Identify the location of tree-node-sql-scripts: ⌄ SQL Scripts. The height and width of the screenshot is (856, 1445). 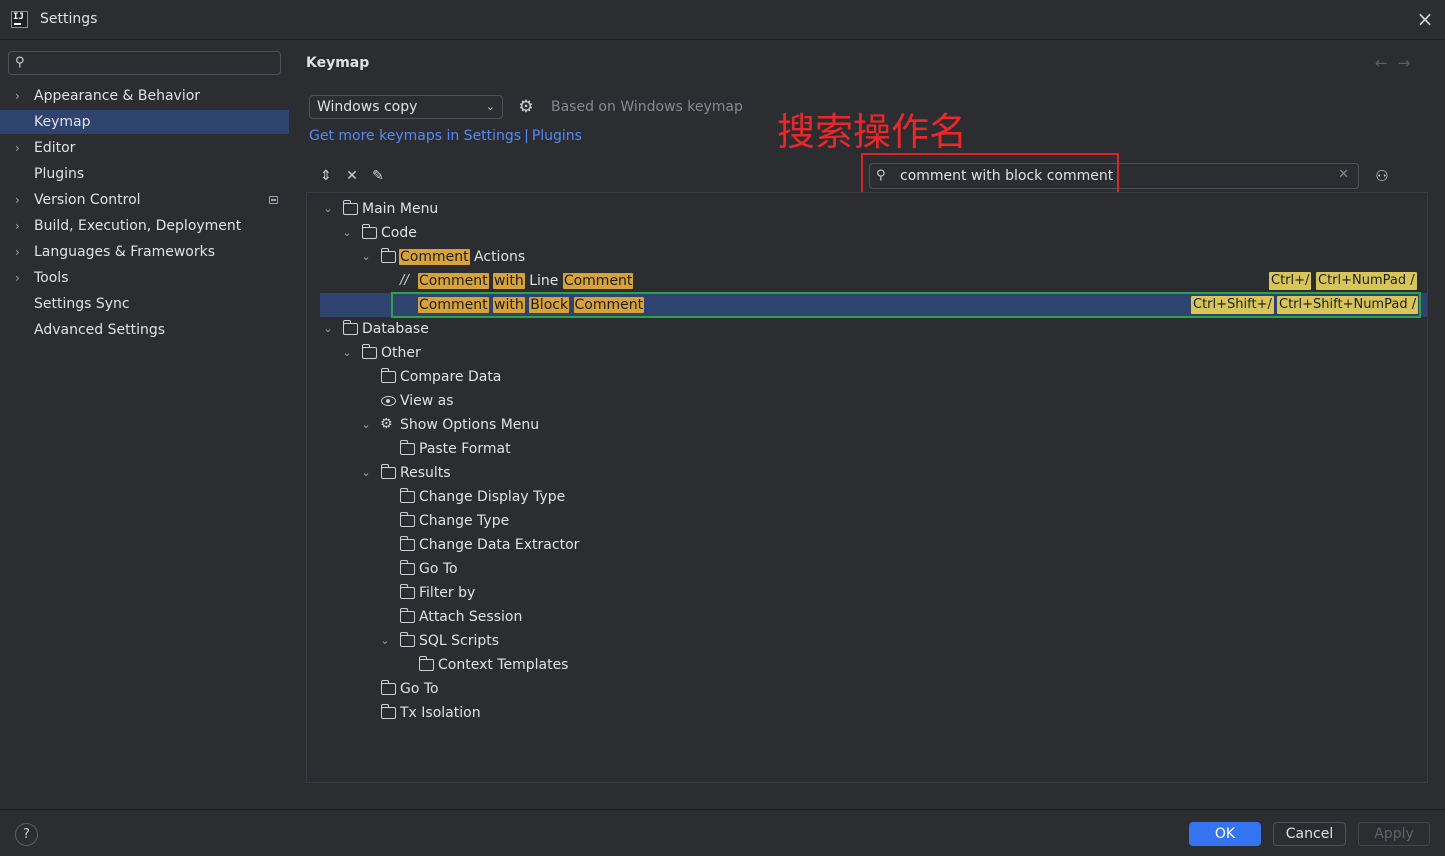
(873, 641).